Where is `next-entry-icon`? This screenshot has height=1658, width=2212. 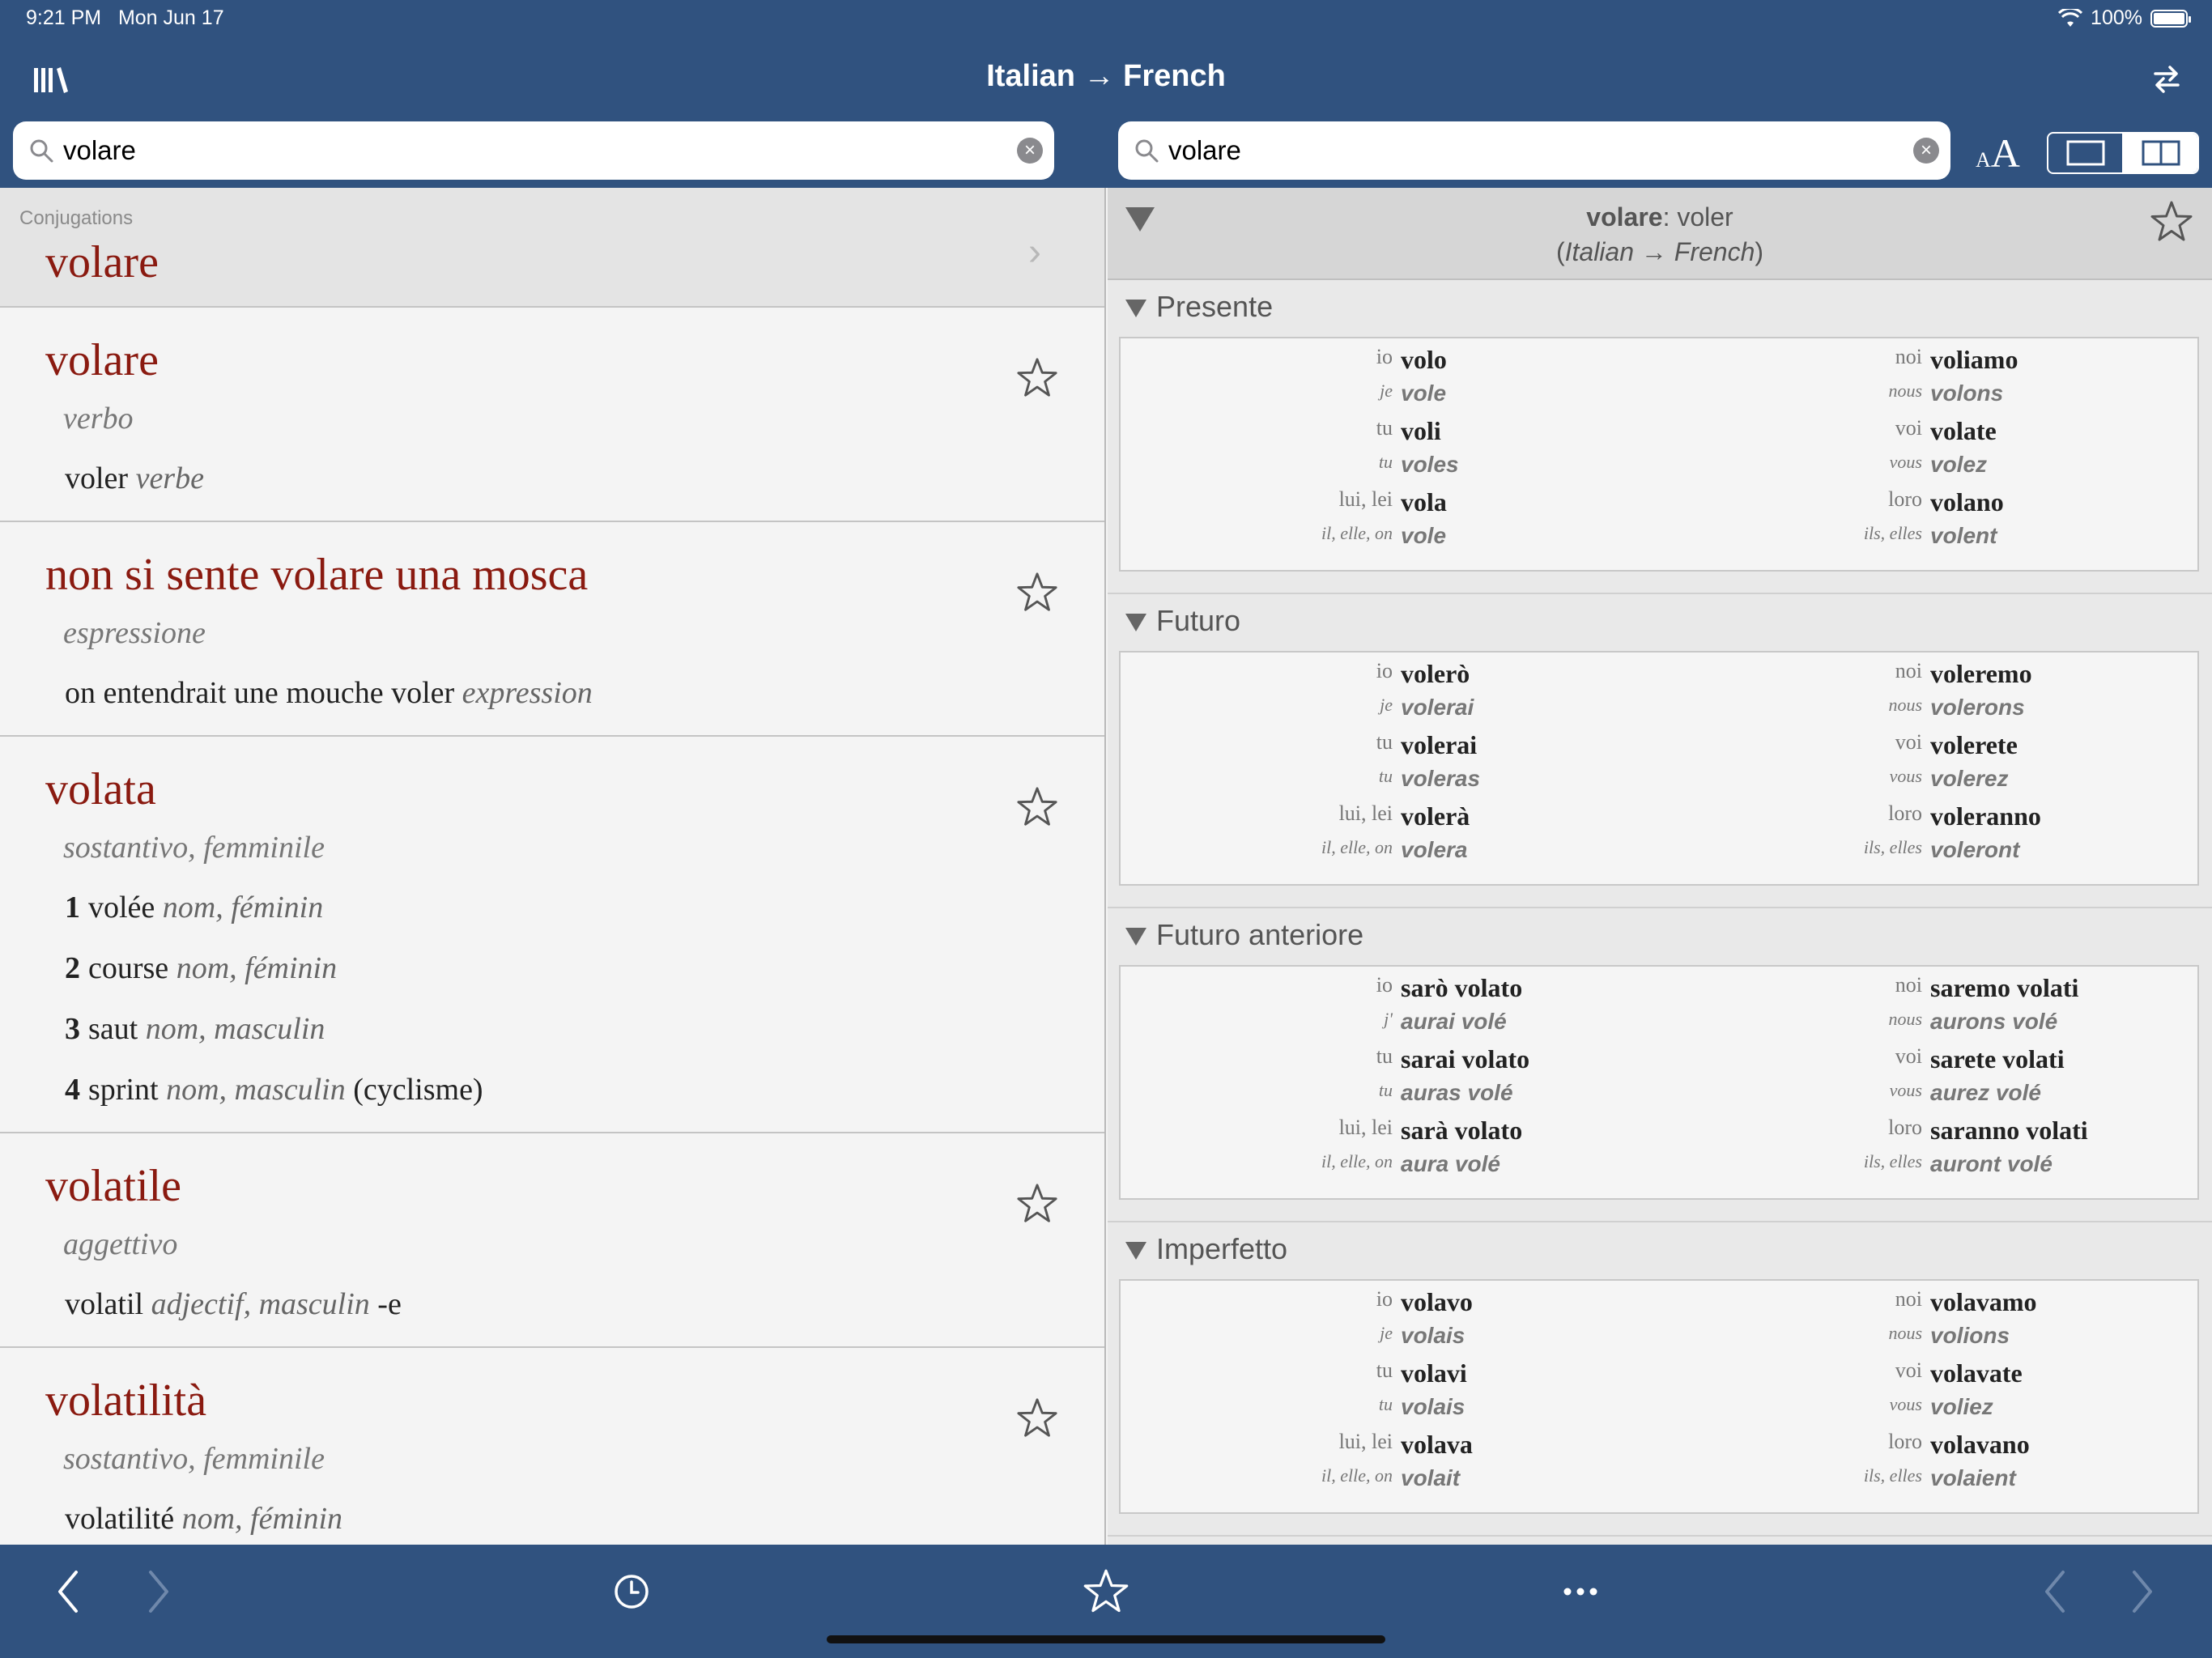 next-entry-icon is located at coordinates (2143, 1591).